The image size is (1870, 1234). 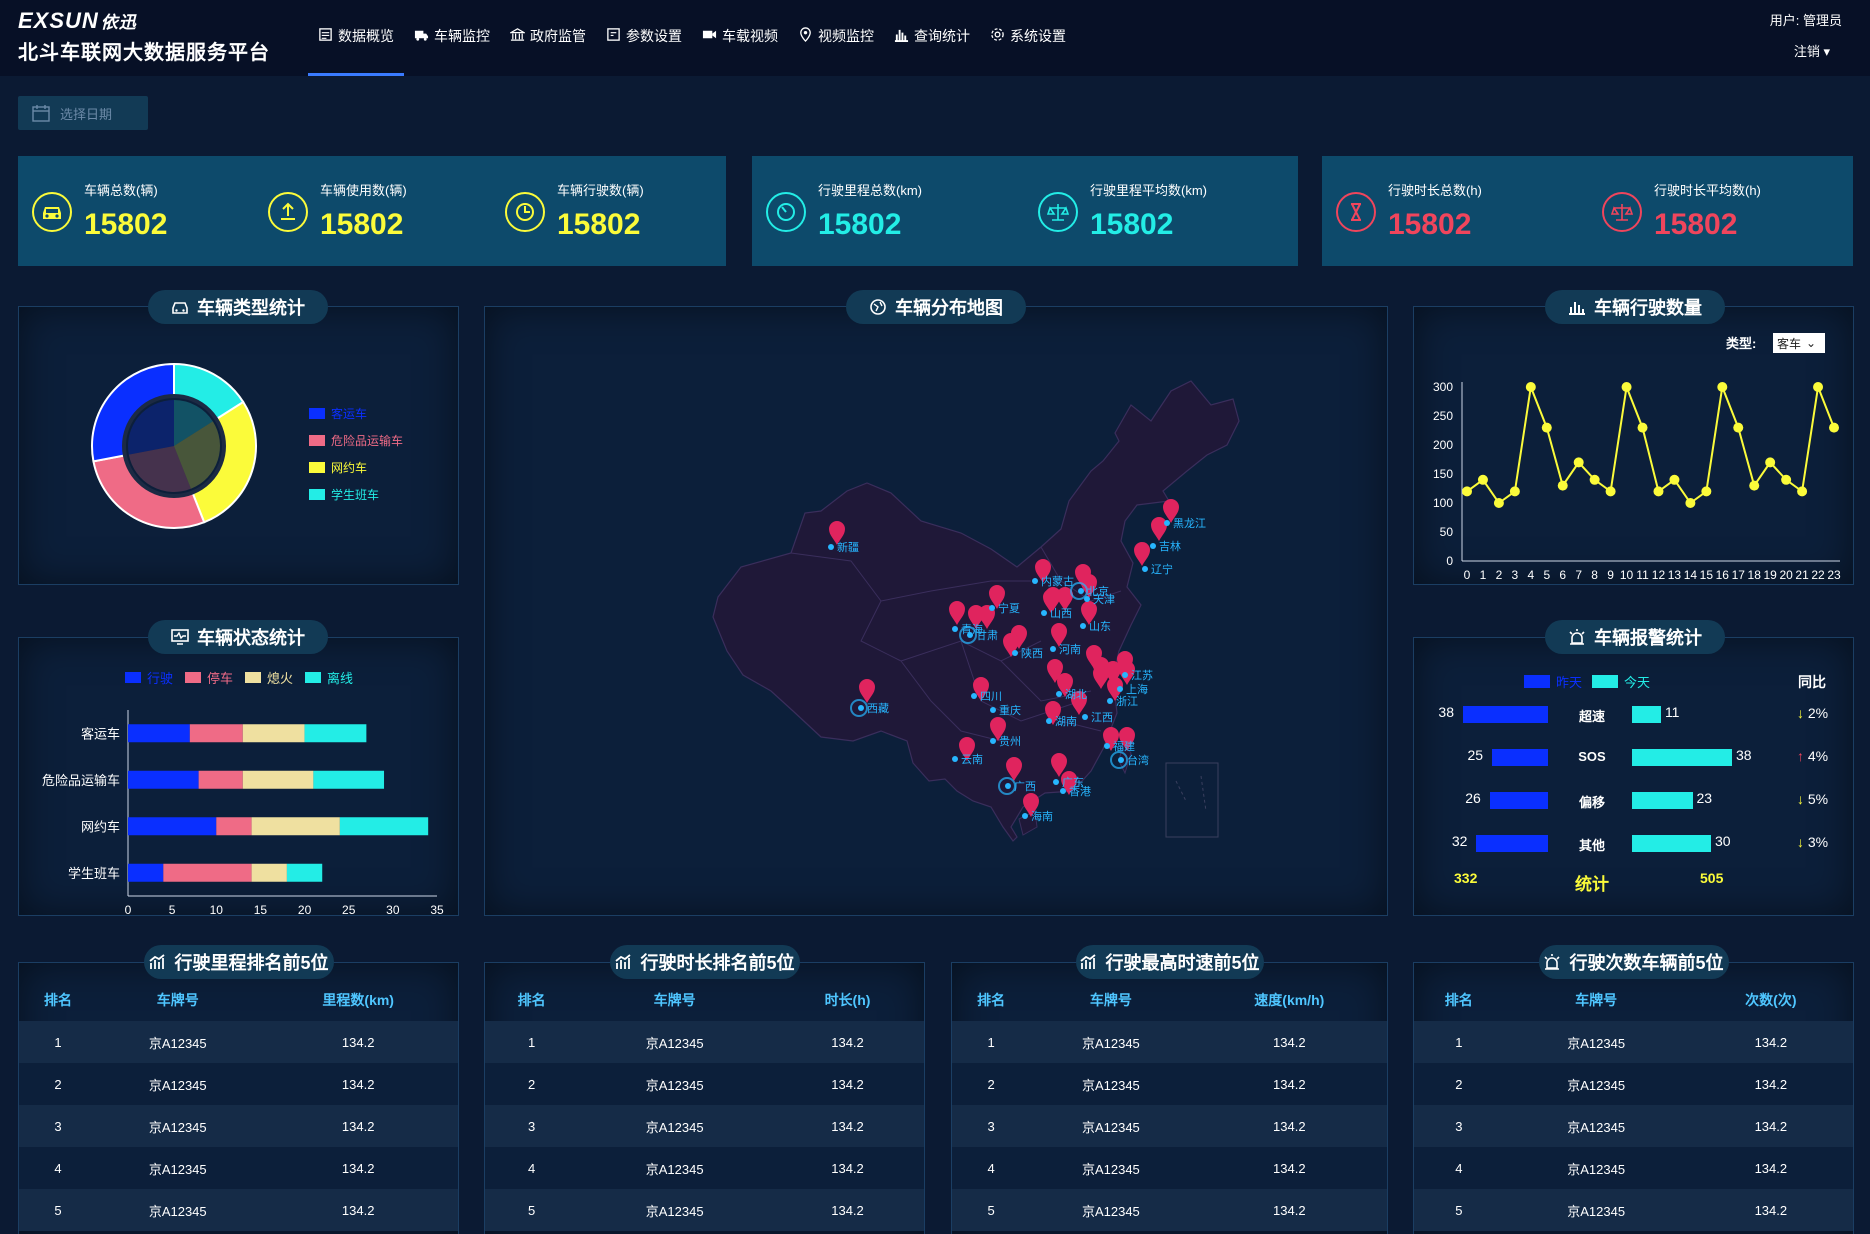 I want to click on nav-label: 参数设置, so click(x=654, y=36).